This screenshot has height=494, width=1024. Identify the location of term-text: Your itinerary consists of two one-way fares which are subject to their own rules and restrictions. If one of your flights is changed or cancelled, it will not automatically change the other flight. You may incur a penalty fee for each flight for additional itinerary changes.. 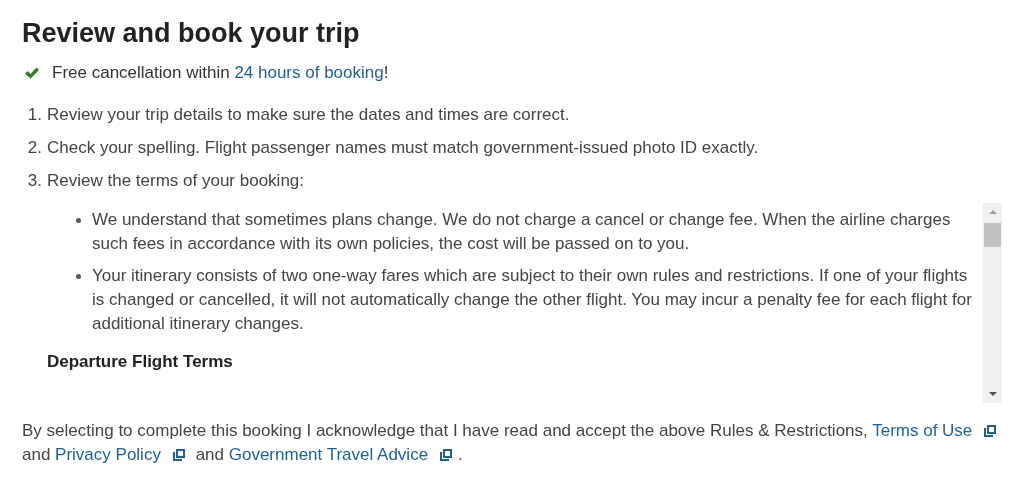
(532, 300).